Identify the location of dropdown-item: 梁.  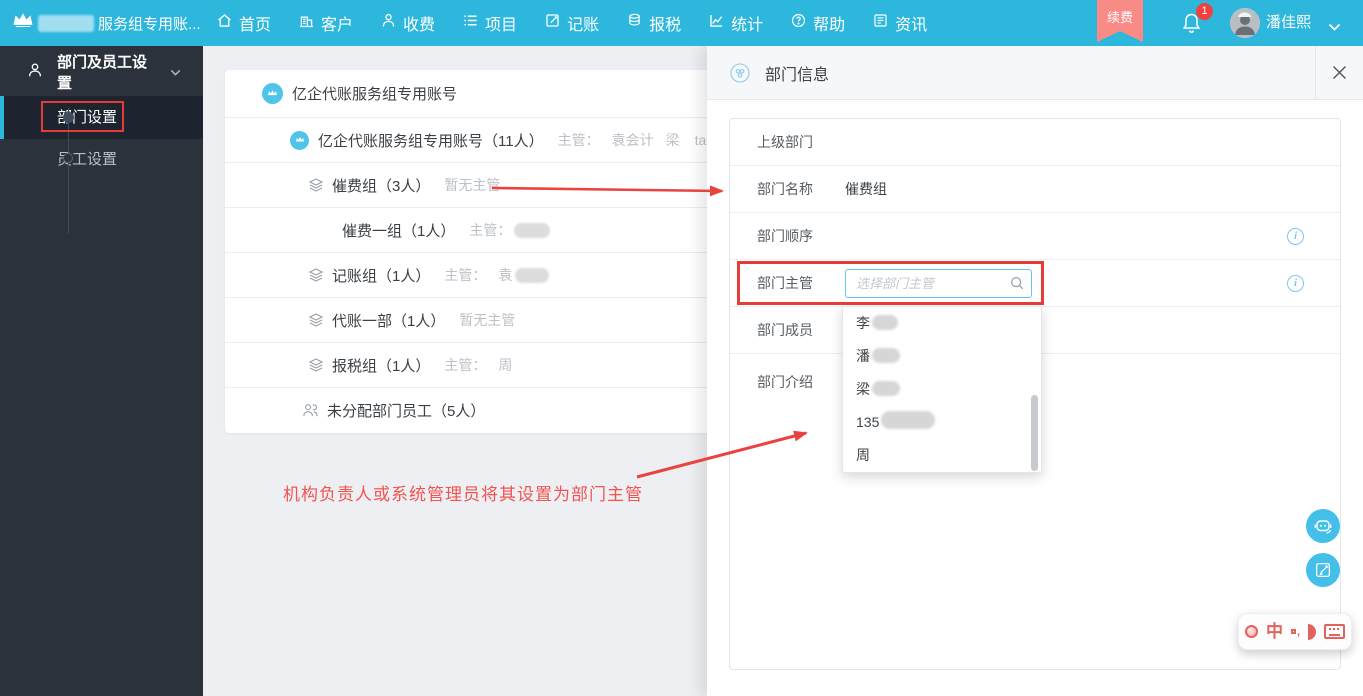
(942, 389).